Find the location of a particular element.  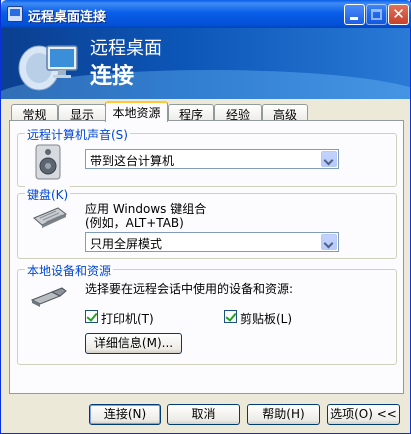

devices-group-label: 本地设备和资源 is located at coordinates (69, 270).